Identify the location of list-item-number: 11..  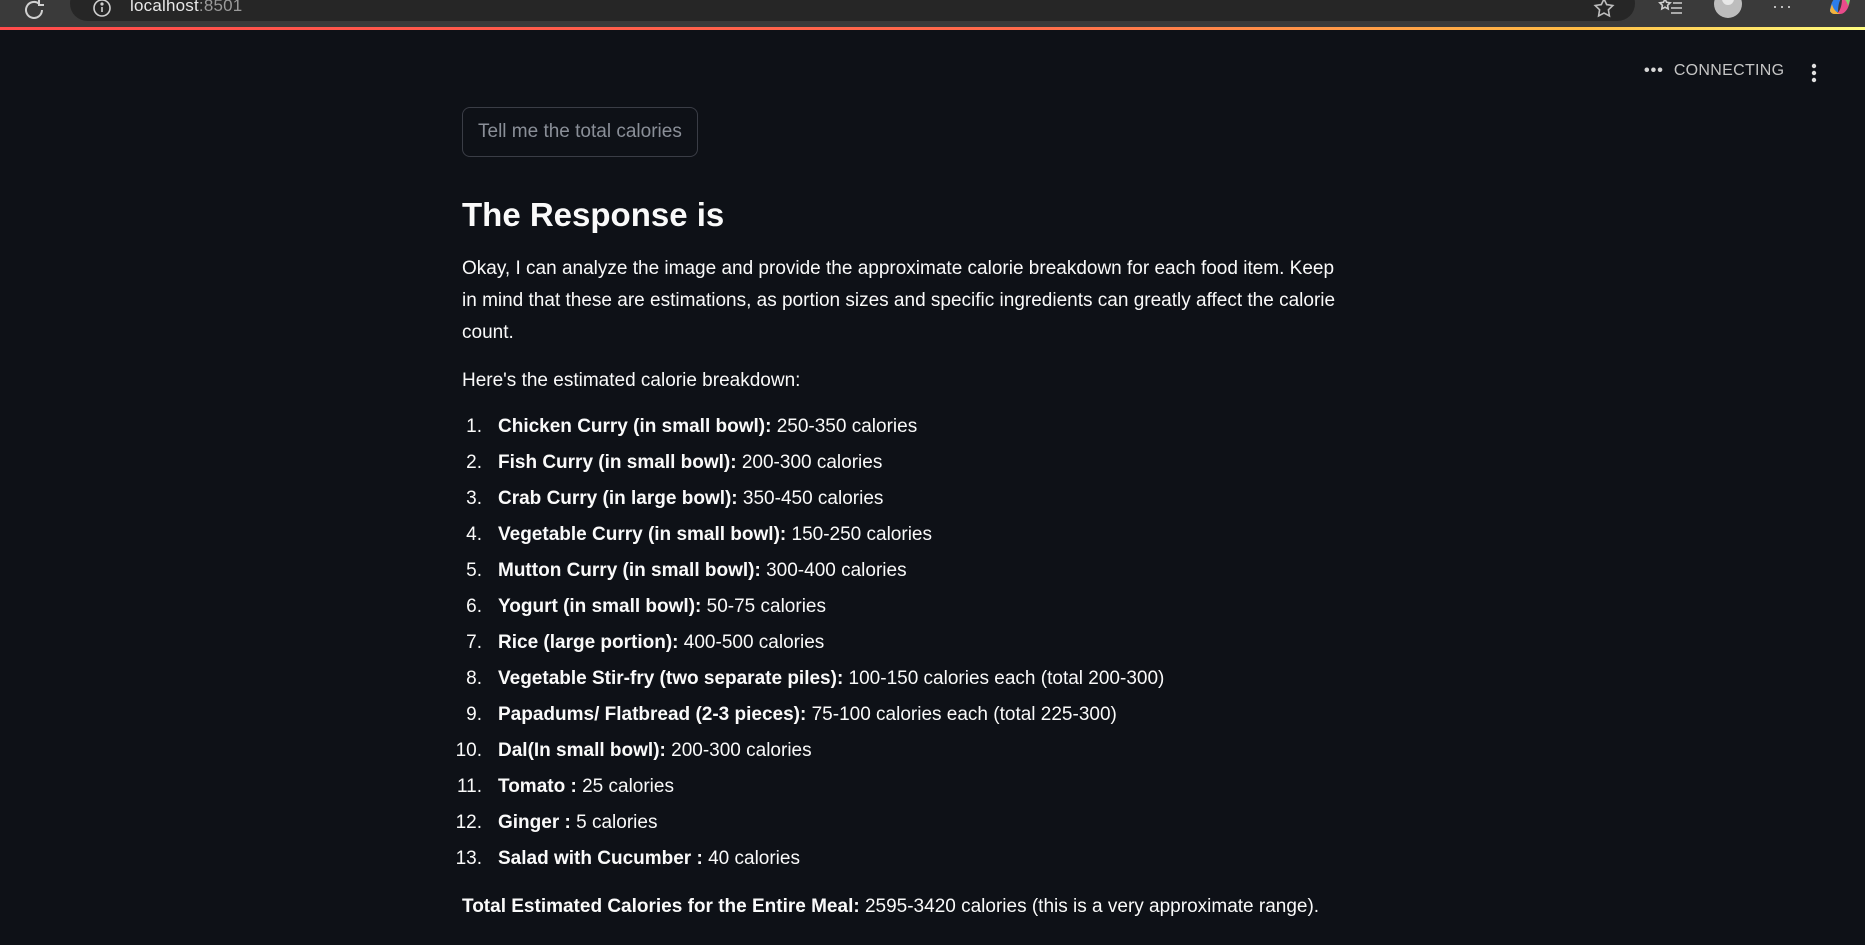
(469, 786).